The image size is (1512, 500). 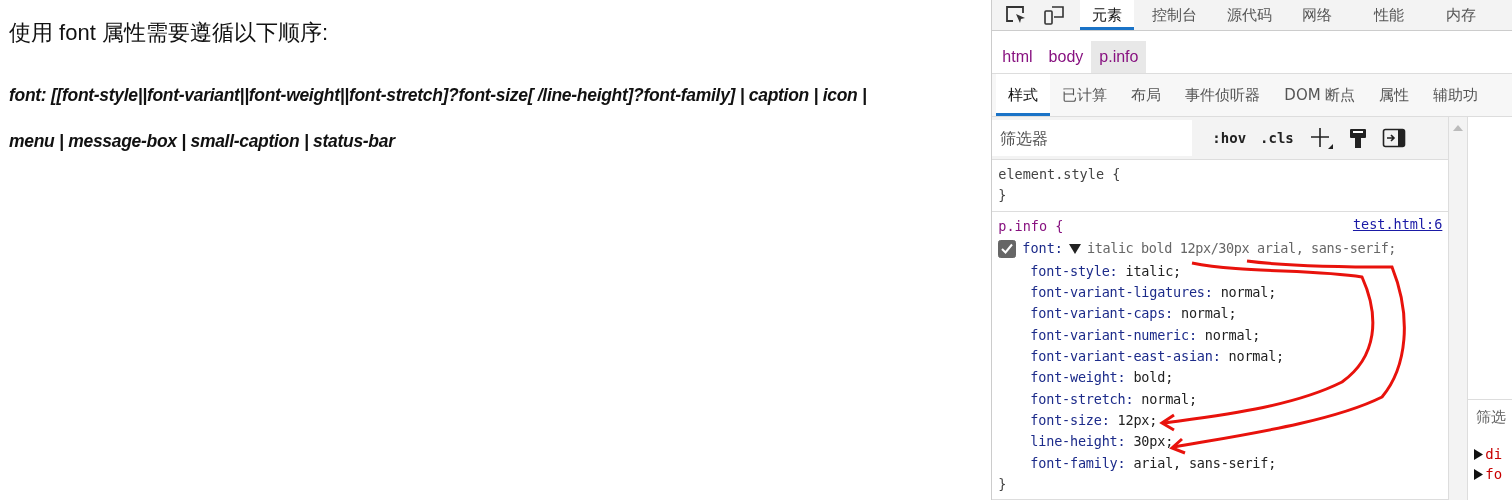 I want to click on property-line: font-variant-east-asian: normal;, so click(x=1157, y=357).